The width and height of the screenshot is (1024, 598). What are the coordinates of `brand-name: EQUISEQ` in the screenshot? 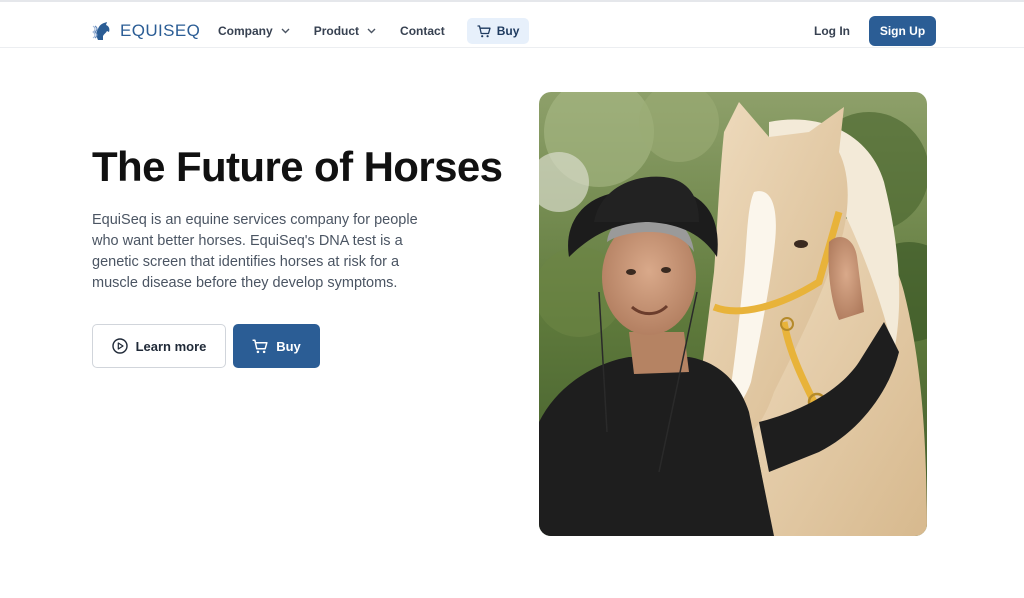 It's located at (160, 30).